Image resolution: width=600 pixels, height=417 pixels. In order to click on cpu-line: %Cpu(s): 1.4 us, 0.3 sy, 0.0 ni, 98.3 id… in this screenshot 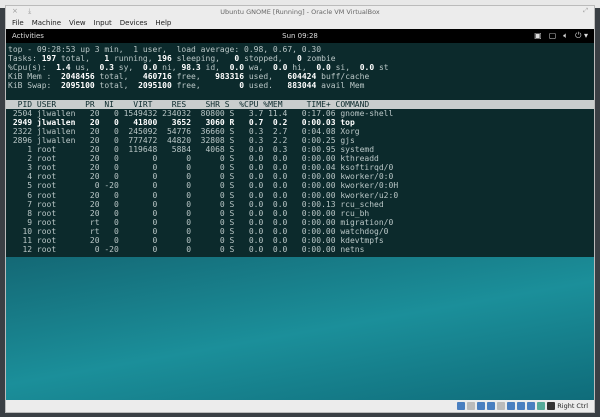, I will do `click(198, 68)`.